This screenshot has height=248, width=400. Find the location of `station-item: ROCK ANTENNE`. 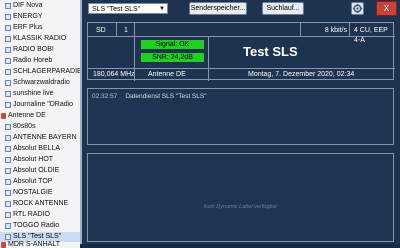

station-item: ROCK ANTENNE is located at coordinates (40, 204).